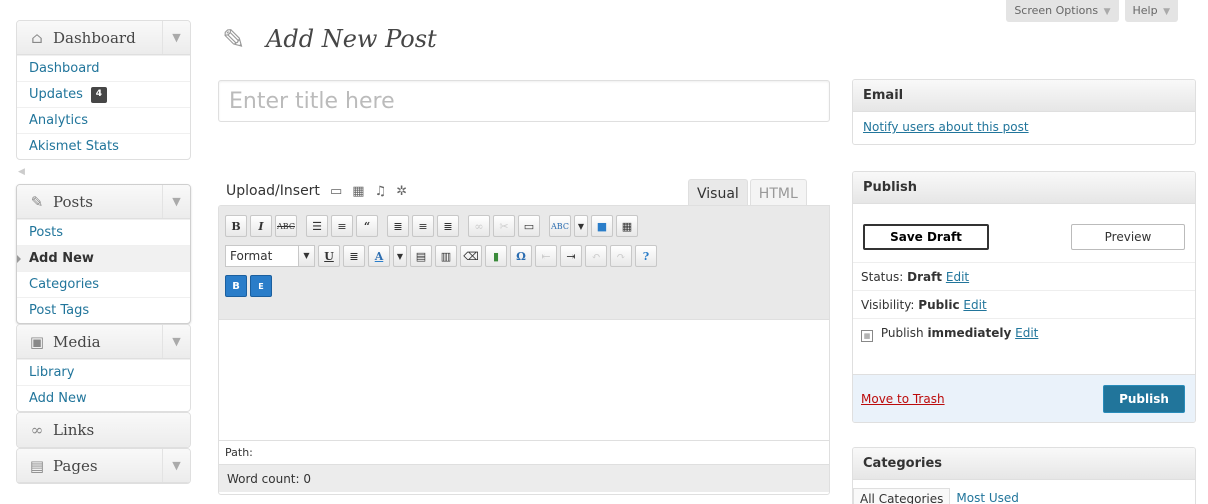 Image resolution: width=1208 pixels, height=504 pixels. I want to click on editor-tabs: Visual HTML, so click(748, 193).